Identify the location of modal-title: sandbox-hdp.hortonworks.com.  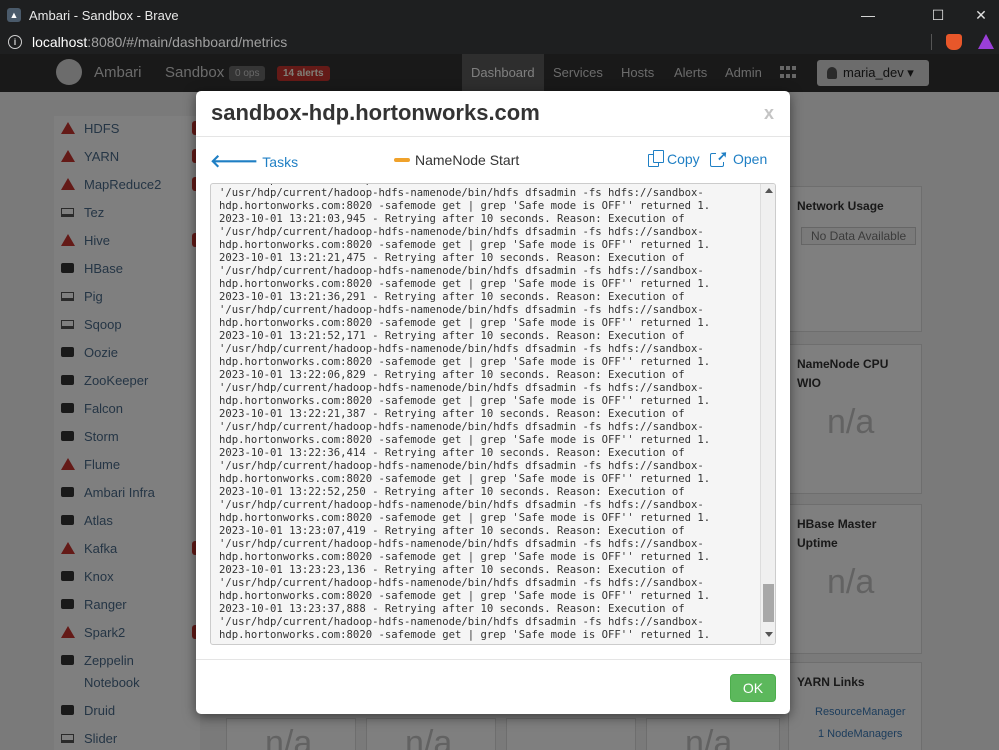
(375, 112).